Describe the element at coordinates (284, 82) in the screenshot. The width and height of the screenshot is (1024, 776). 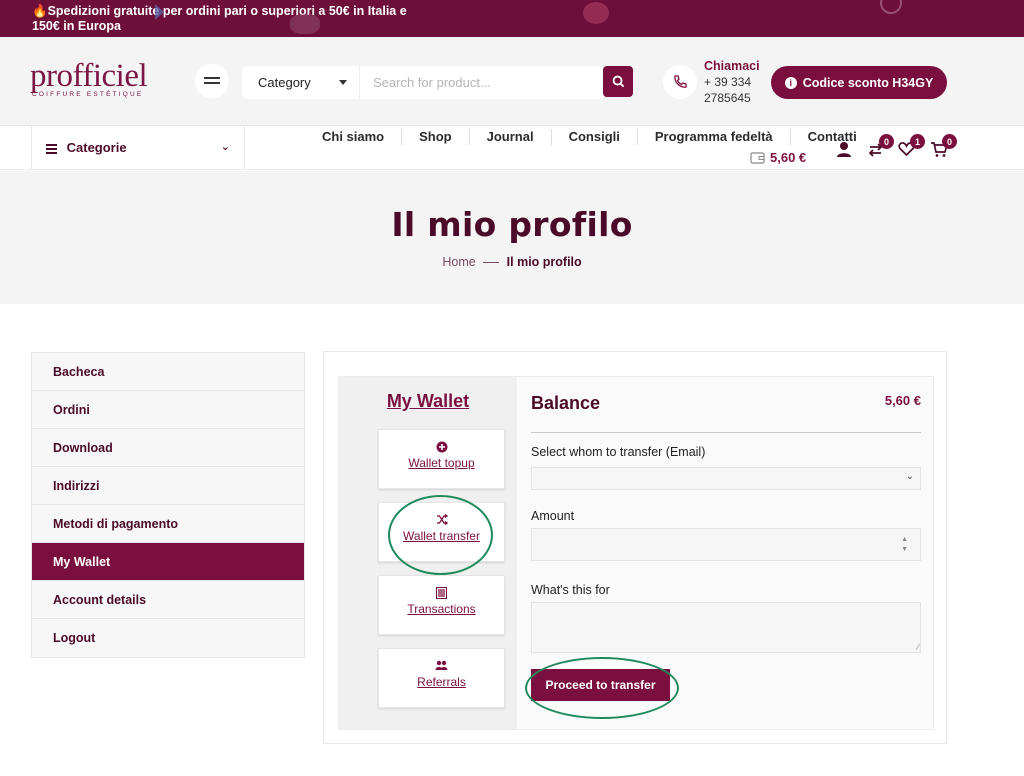
I see `category-select-label: Category` at that location.